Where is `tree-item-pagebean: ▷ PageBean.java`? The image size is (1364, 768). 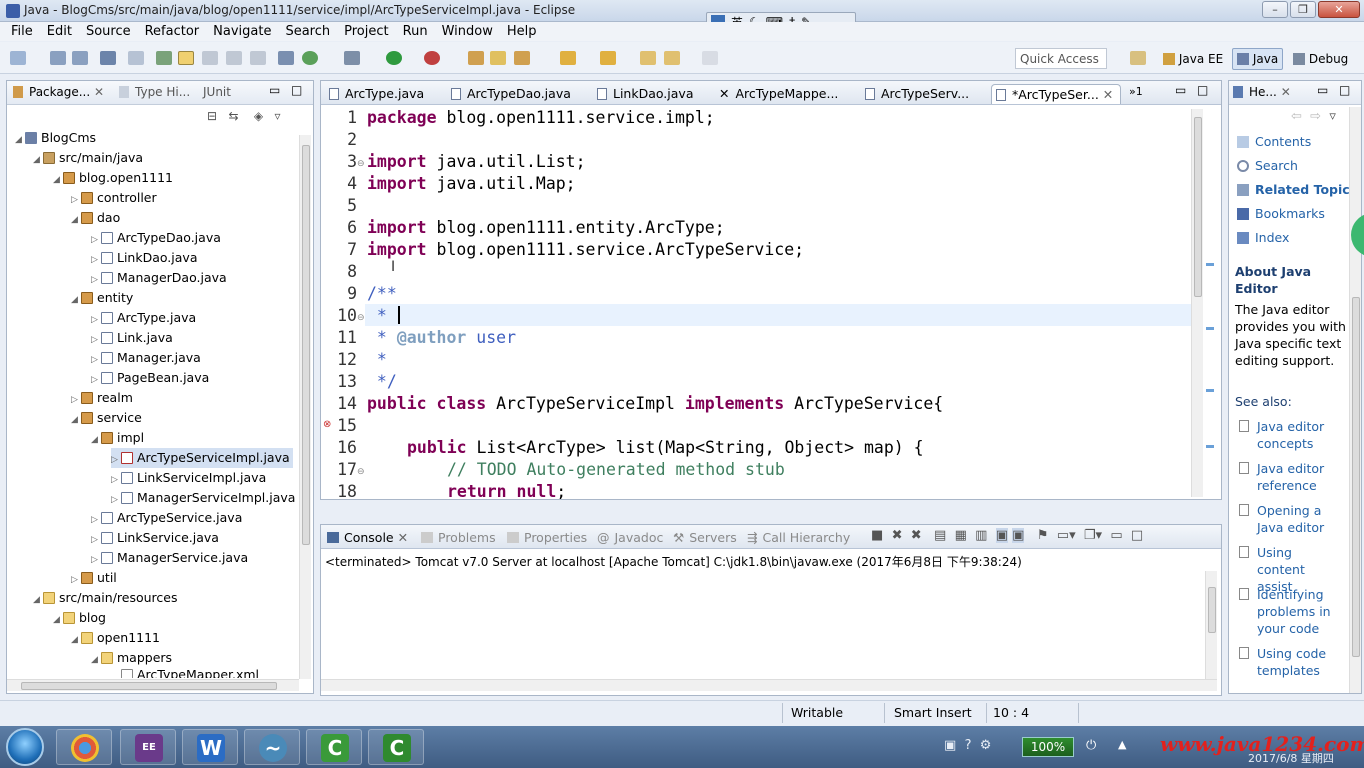
tree-item-pagebean: ▷ PageBean.java is located at coordinates (150, 378).